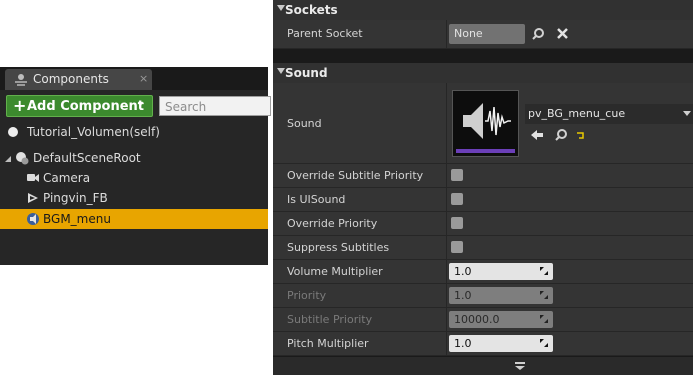 The width and height of the screenshot is (693, 375). I want to click on tree-item-camera: Camera, so click(134, 178).